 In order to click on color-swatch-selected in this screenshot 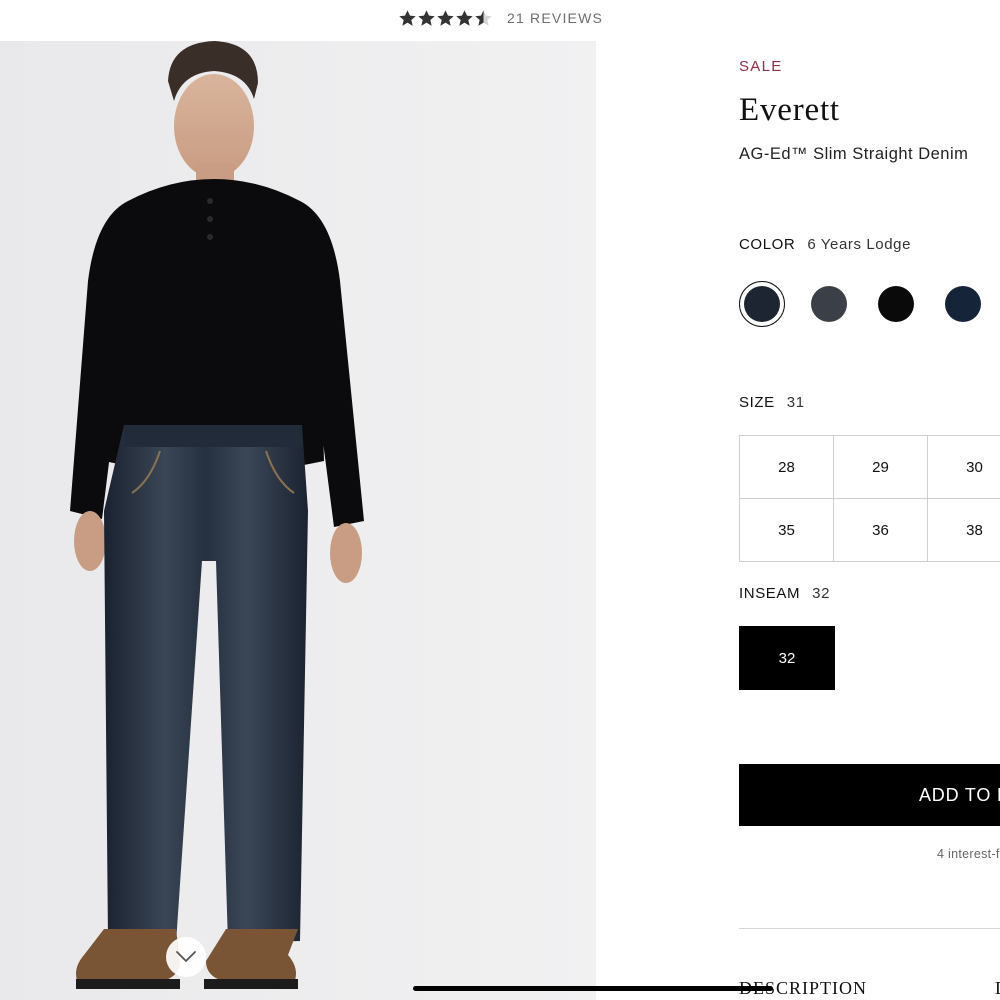, I will do `click(762, 304)`.